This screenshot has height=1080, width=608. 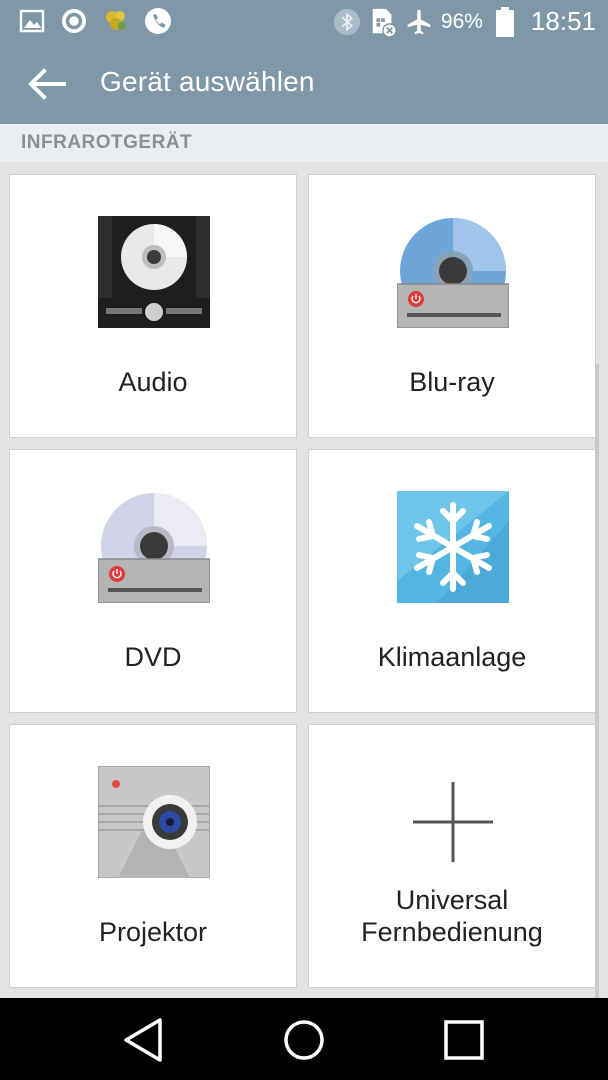 I want to click on app-circle-icon, so click(x=74, y=21).